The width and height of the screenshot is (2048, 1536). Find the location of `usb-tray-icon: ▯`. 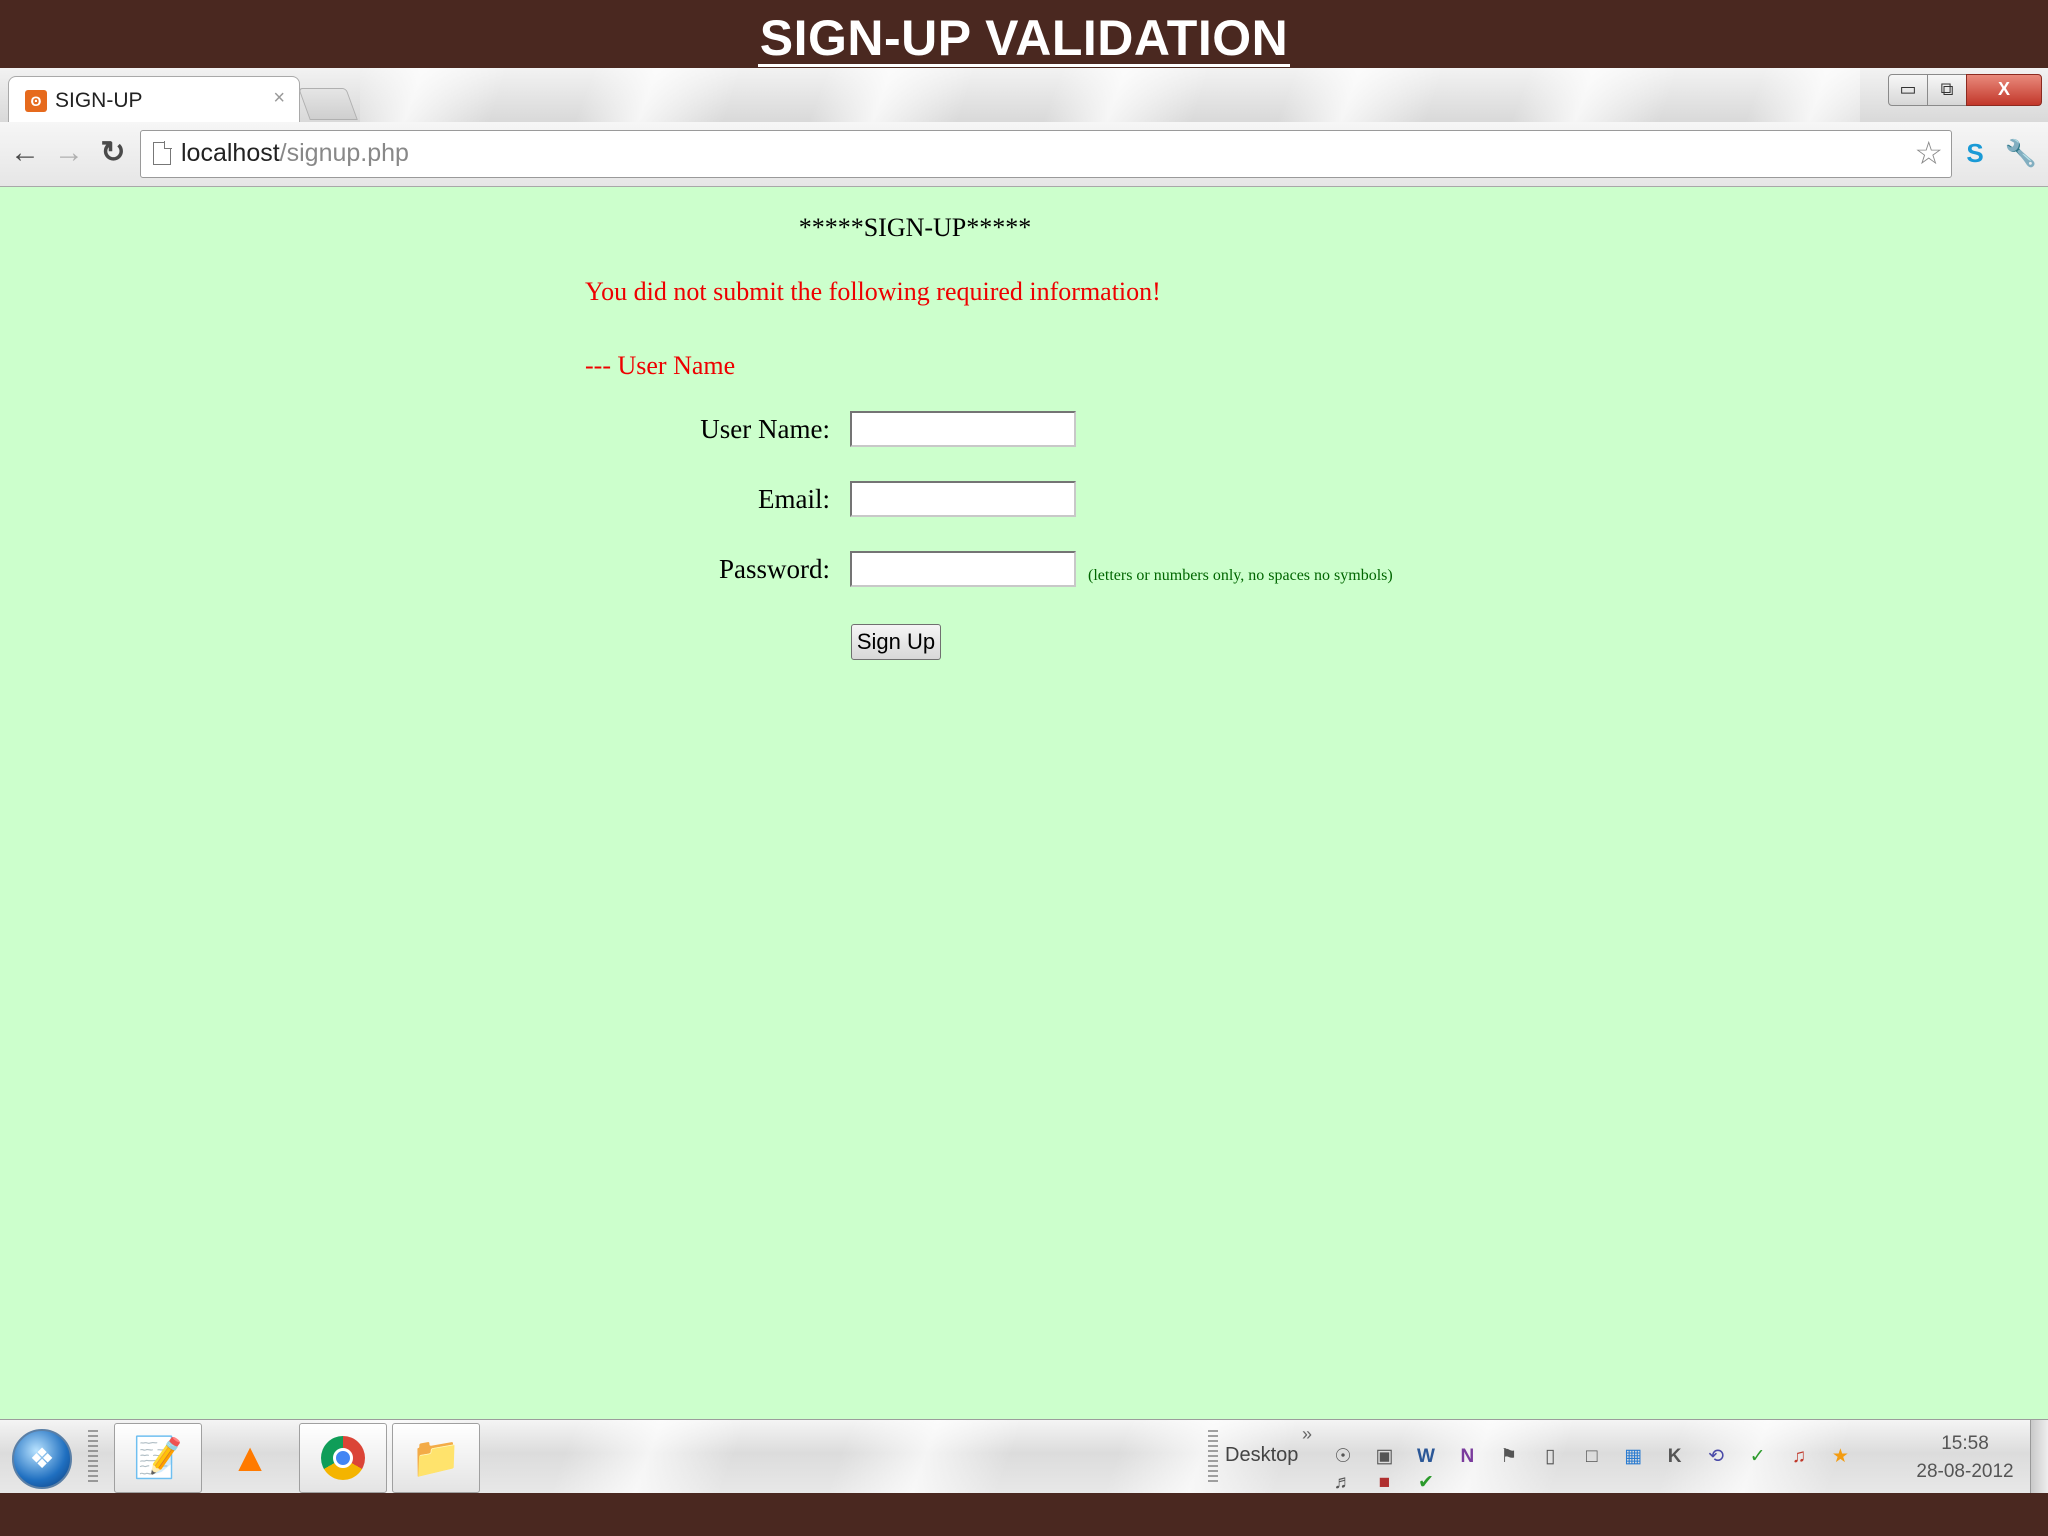

usb-tray-icon: ▯ is located at coordinates (1550, 1457).